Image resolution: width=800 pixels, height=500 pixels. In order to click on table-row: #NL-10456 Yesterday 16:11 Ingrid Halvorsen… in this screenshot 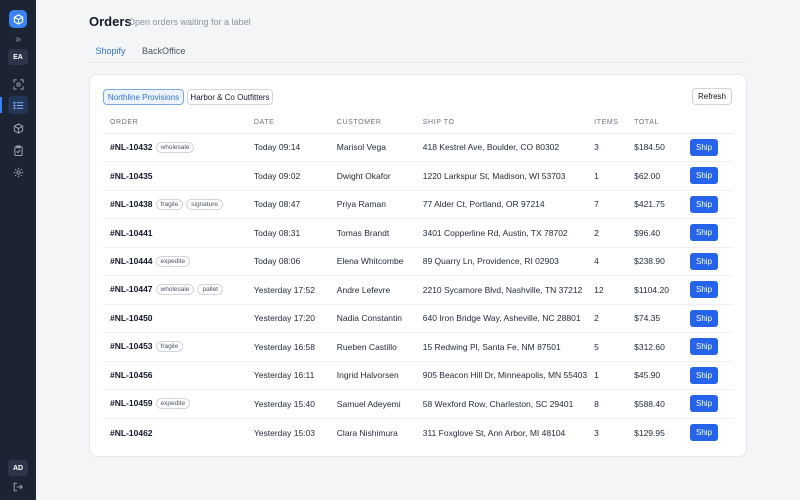, I will do `click(418, 375)`.